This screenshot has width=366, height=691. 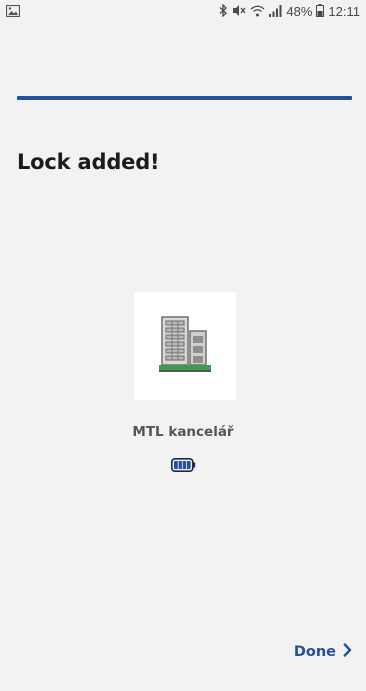 I want to click on lock-name: MTL kancelář, so click(x=183, y=432).